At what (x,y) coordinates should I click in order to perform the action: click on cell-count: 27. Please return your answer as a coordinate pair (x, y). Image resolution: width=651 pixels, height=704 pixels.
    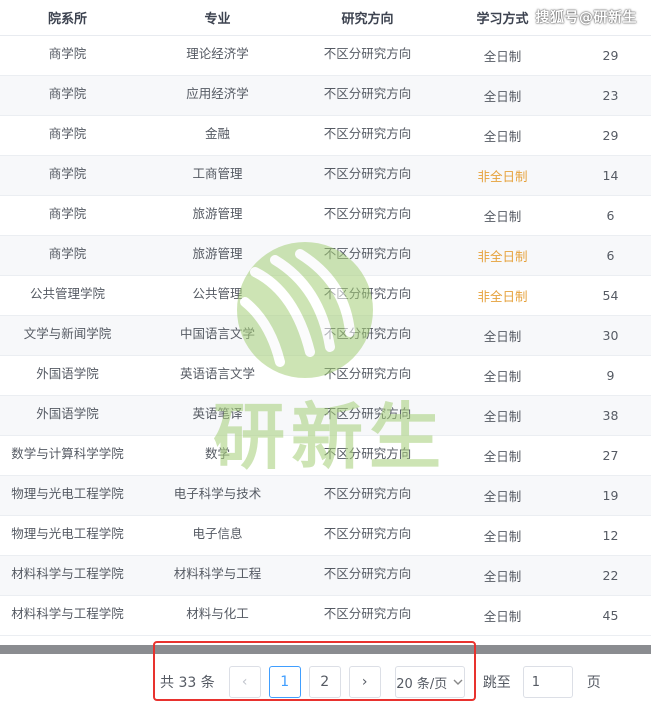
    Looking at the image, I should click on (610, 455).